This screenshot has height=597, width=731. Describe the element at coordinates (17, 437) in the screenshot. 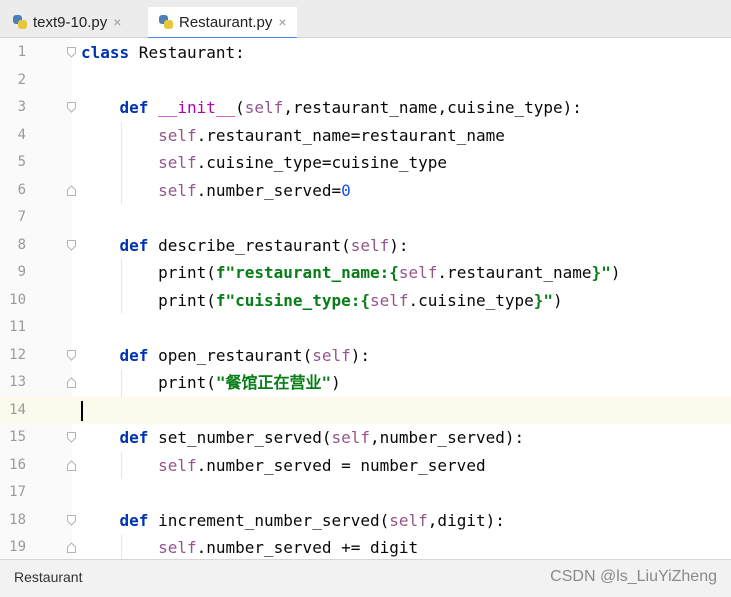

I see `line-number: 15` at that location.